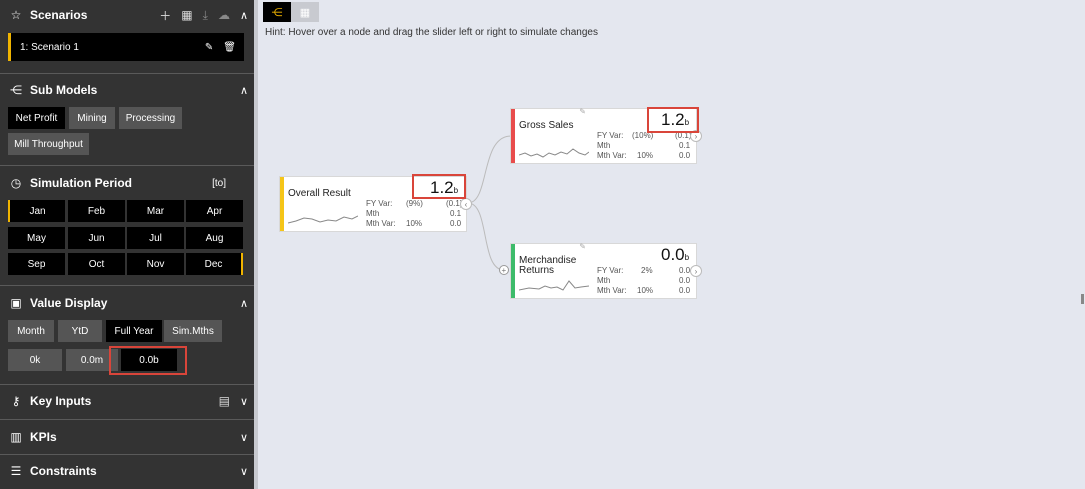 This screenshot has width=1085, height=489. I want to click on node-name: Gross Sales, so click(546, 125).